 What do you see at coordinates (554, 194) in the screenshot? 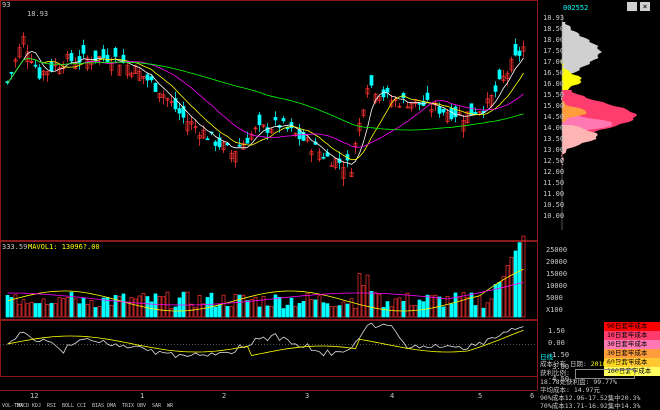
I see `price-tick: 11.00` at bounding box center [554, 194].